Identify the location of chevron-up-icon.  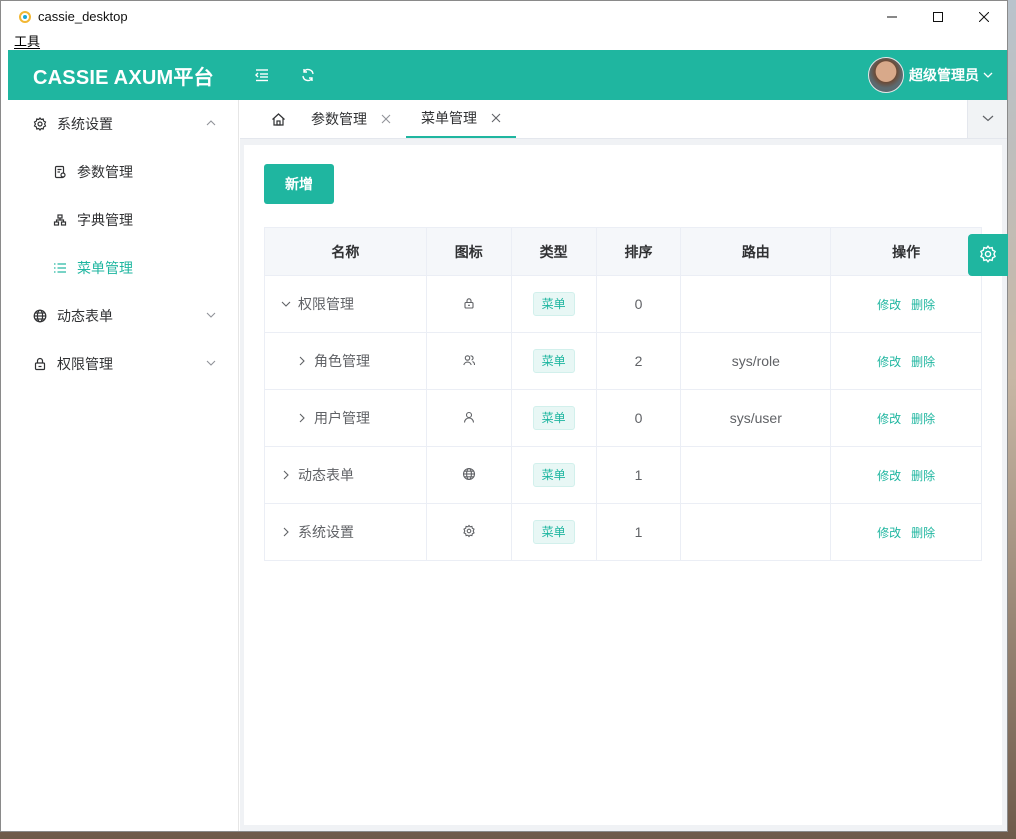
(211, 123).